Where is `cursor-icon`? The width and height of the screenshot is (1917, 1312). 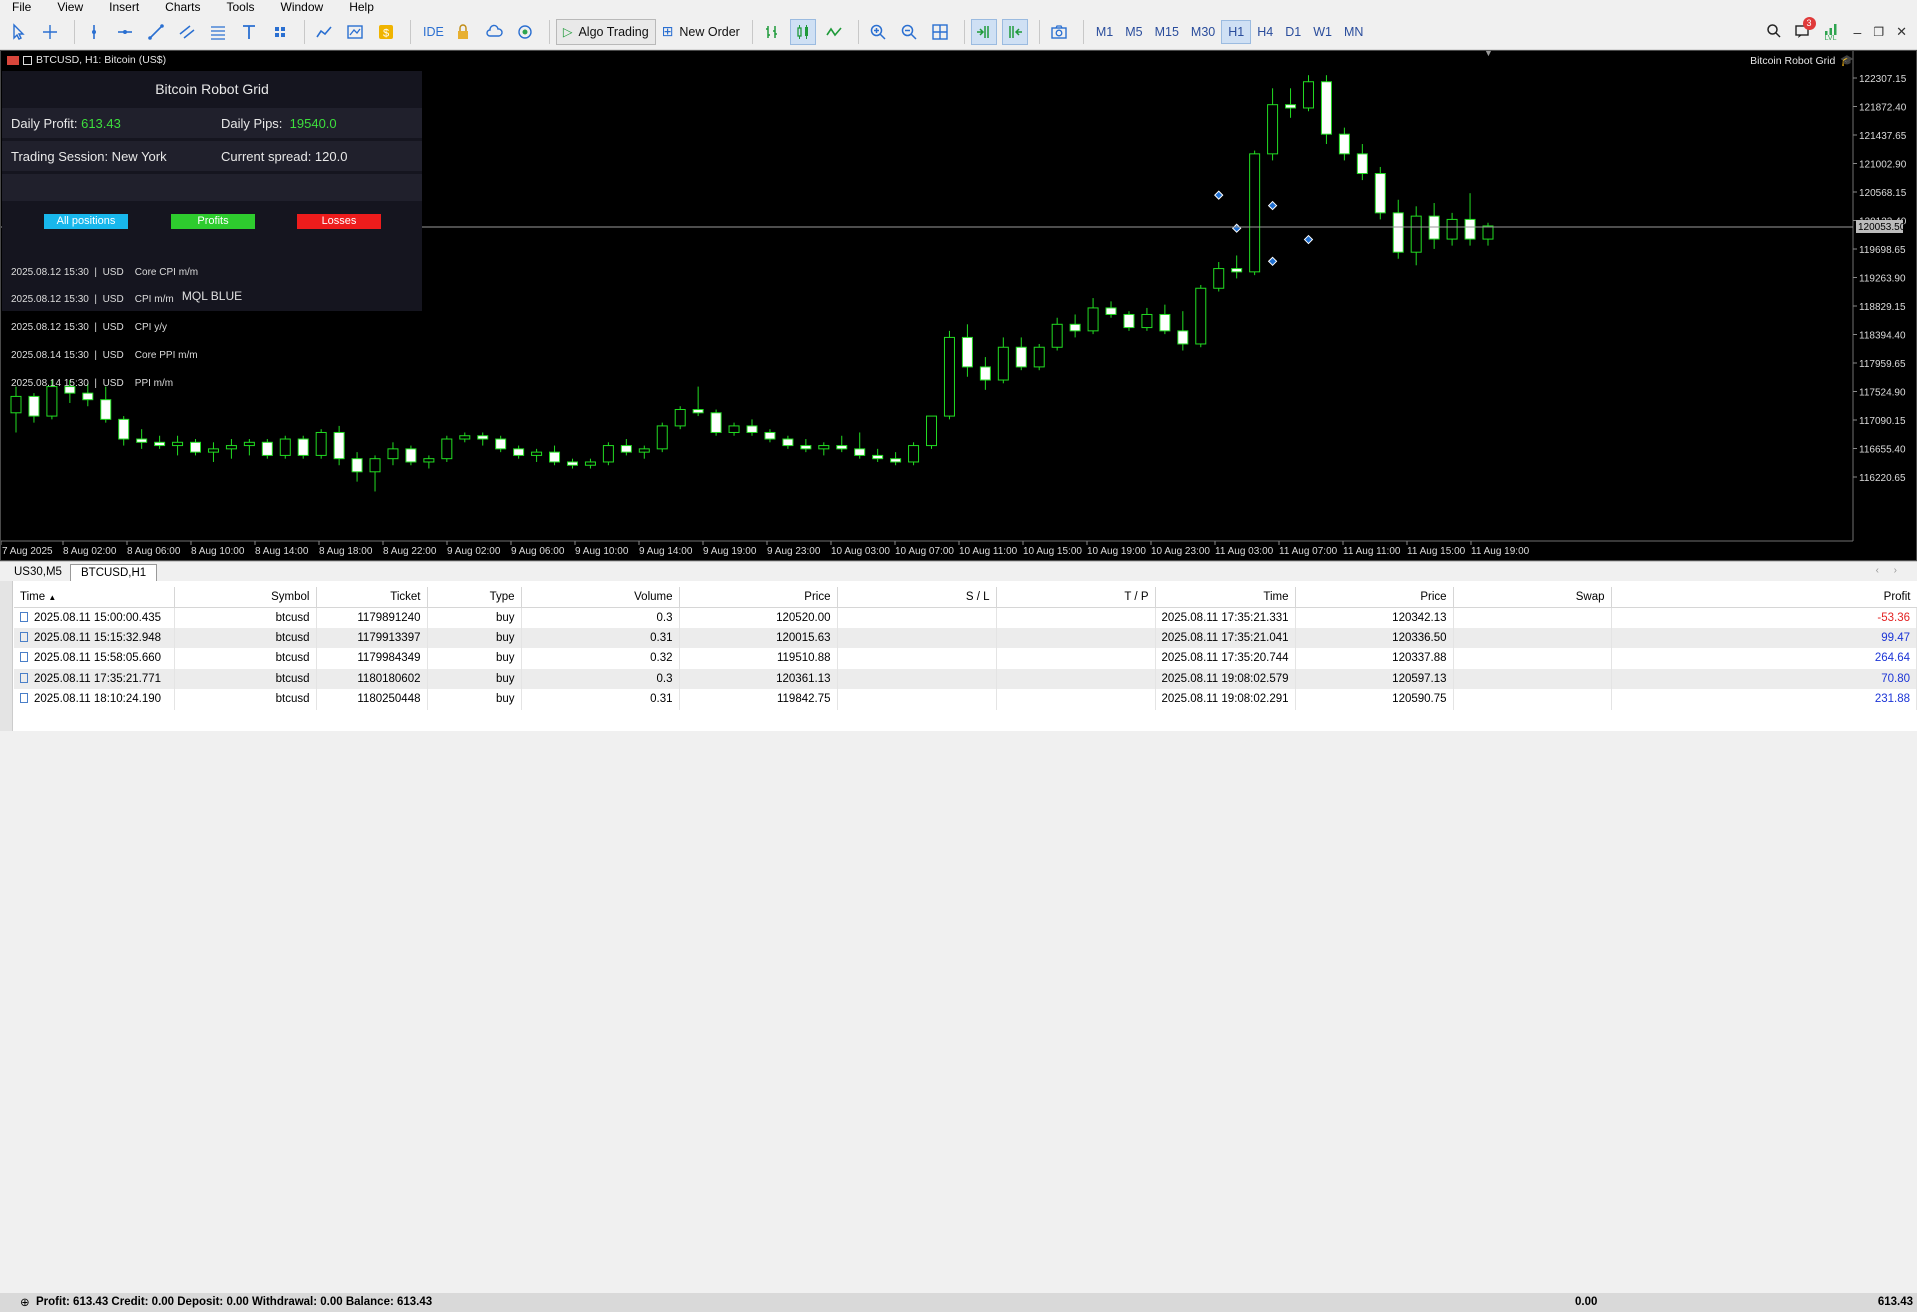 cursor-icon is located at coordinates (19, 32).